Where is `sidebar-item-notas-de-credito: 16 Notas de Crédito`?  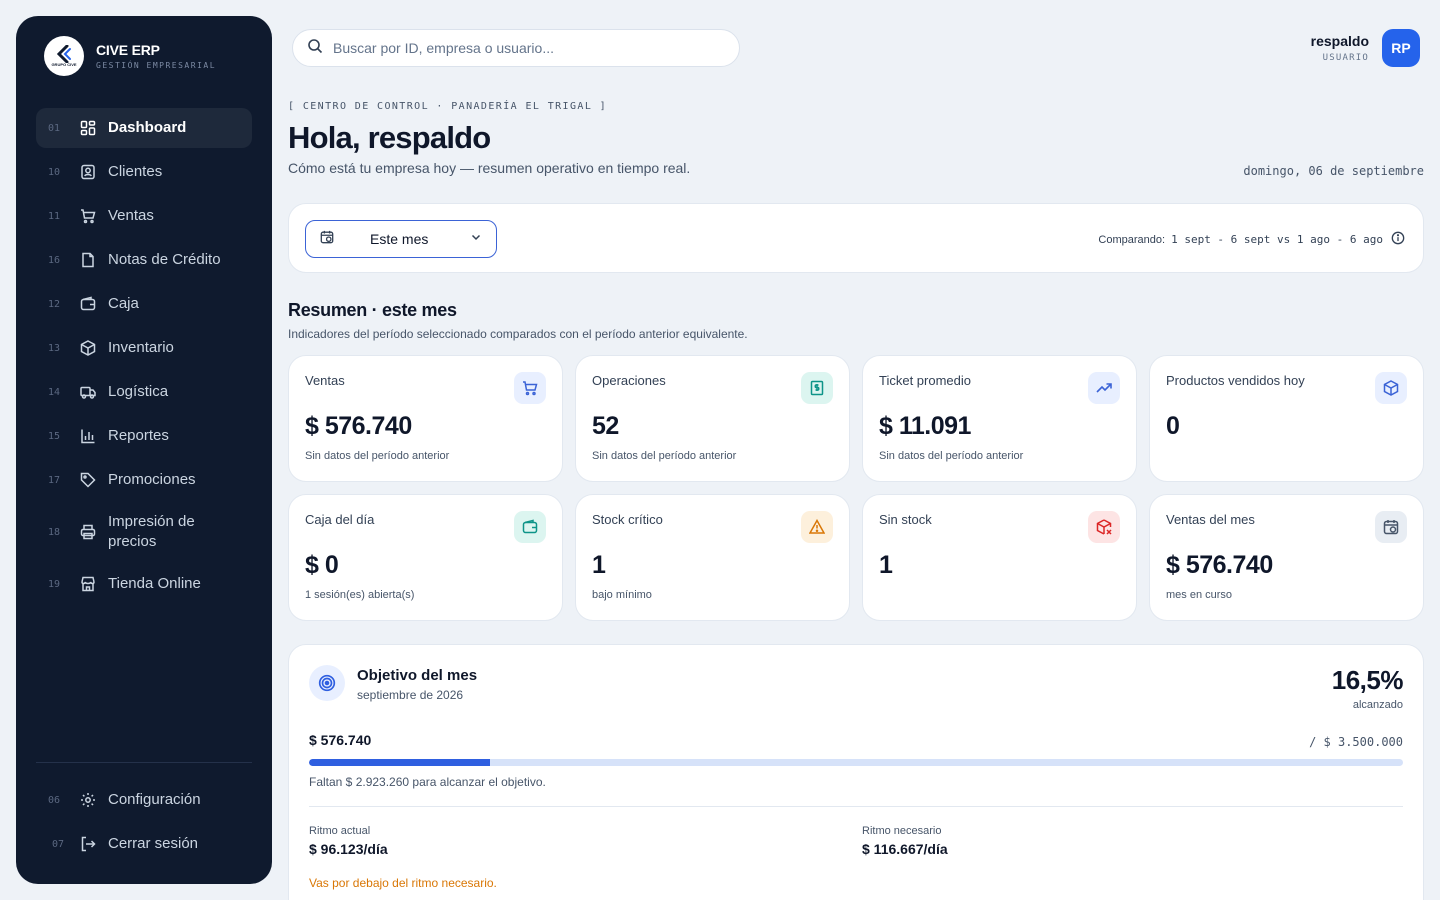
sidebar-item-notas-de-credito: 16 Notas de Crédito is located at coordinates (144, 260).